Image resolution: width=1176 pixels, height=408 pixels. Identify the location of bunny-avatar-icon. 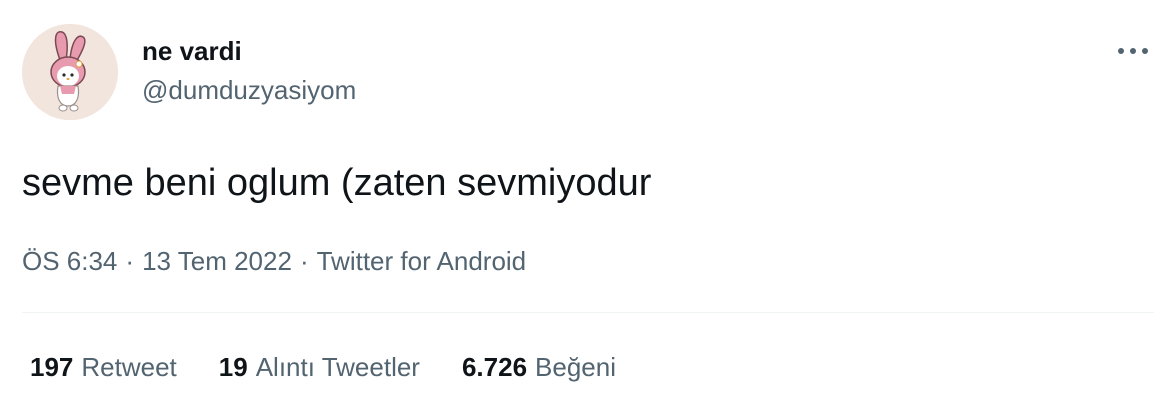
(70, 72).